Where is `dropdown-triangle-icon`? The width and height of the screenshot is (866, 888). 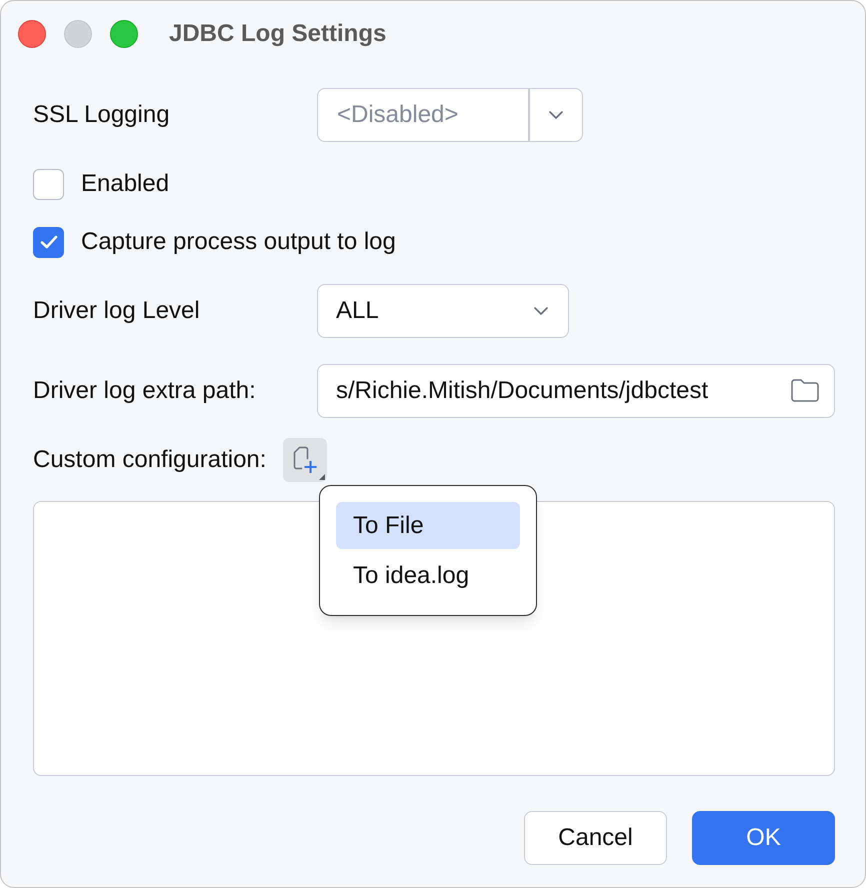 dropdown-triangle-icon is located at coordinates (322, 477).